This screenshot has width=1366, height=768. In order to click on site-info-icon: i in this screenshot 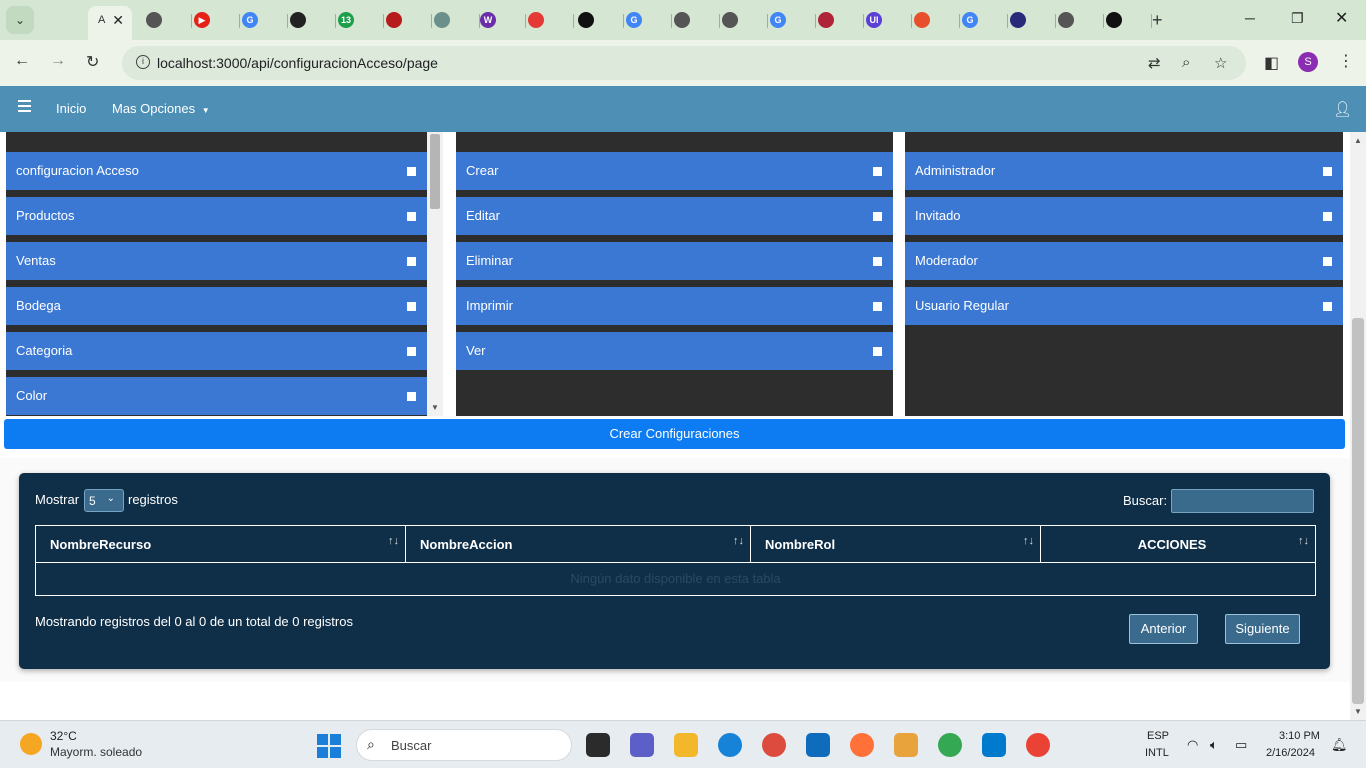, I will do `click(143, 62)`.